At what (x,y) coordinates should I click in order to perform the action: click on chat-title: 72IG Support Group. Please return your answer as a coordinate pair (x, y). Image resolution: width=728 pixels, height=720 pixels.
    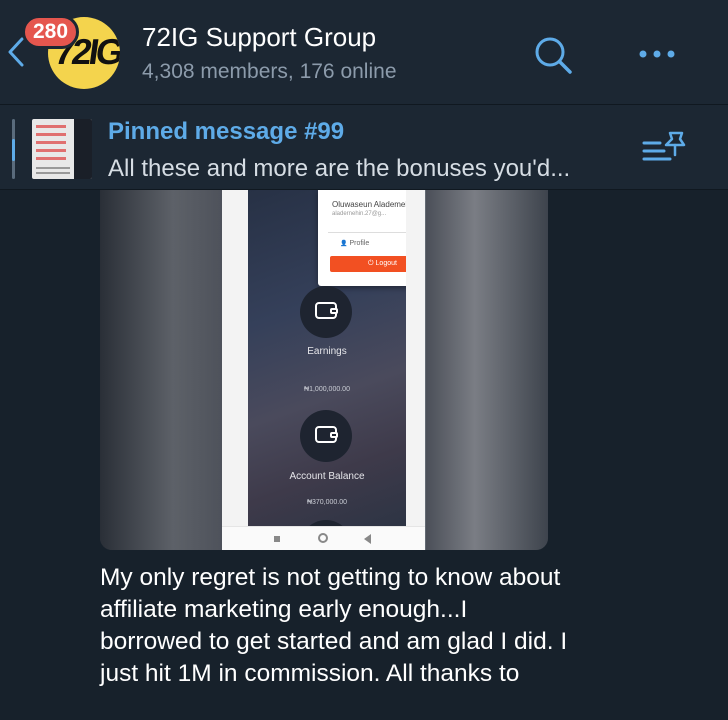
    Looking at the image, I should click on (259, 37).